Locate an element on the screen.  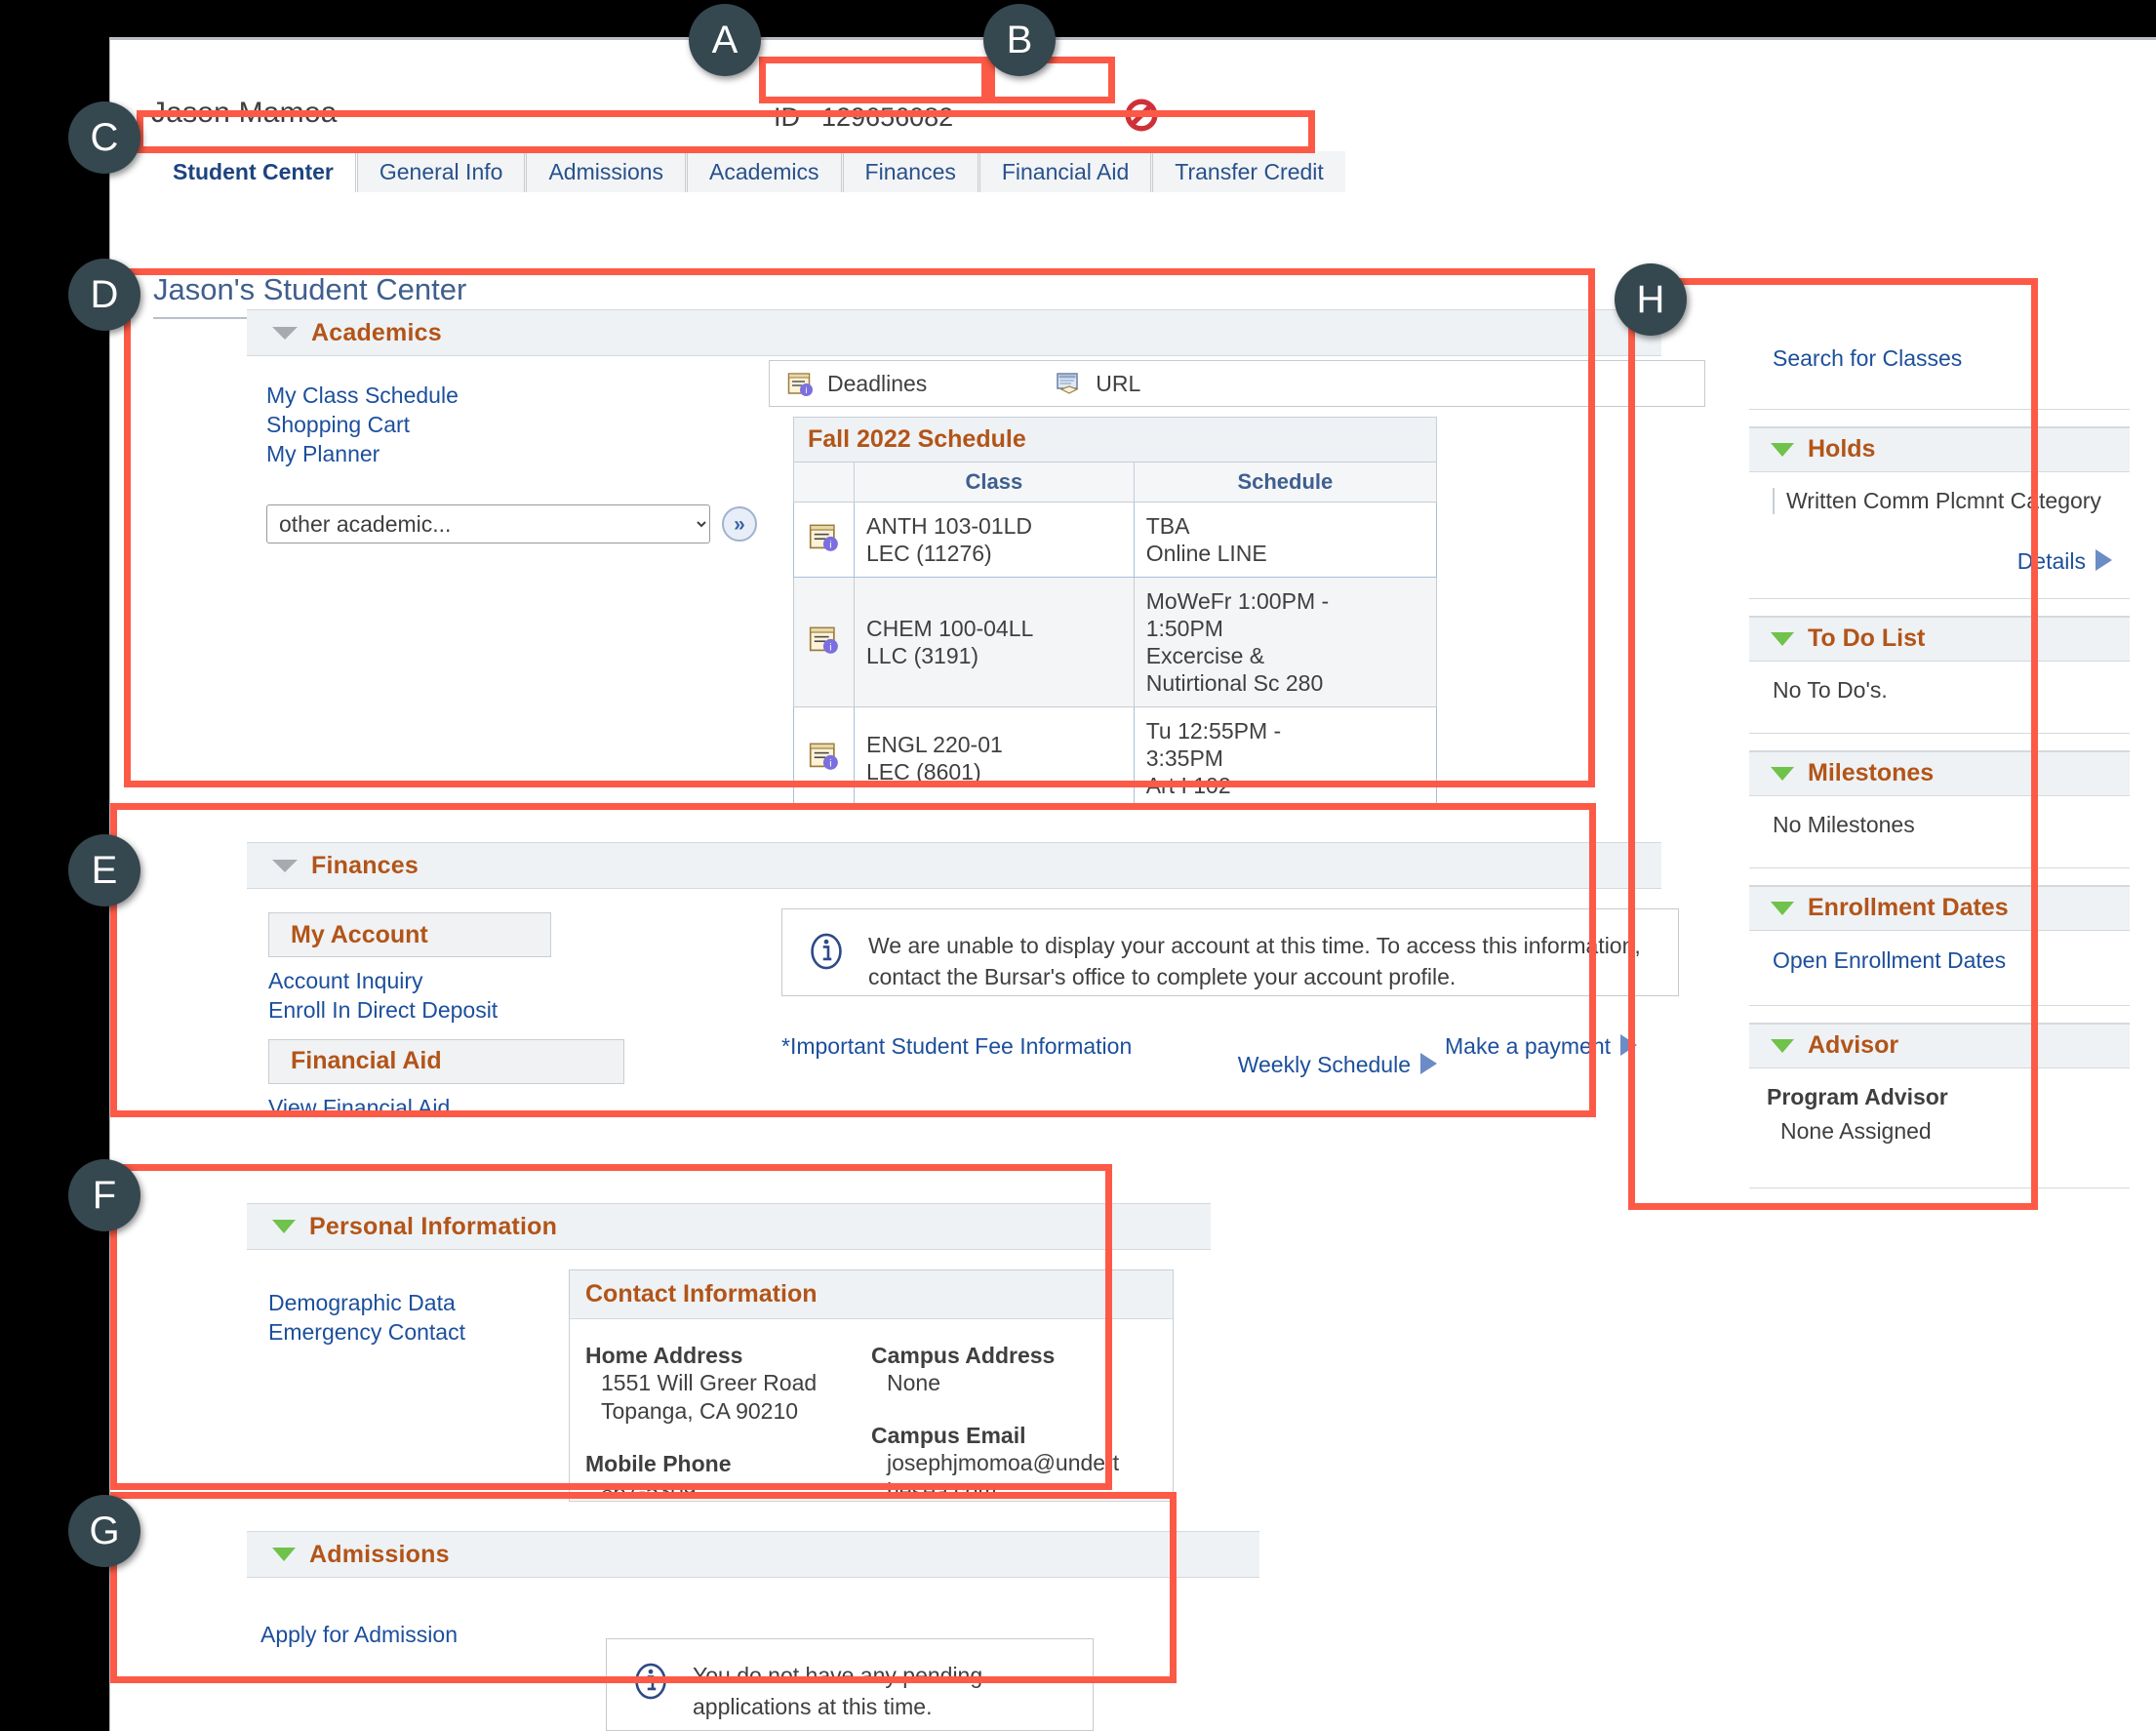
admissions-header-label: Admissions is located at coordinates (379, 1554).